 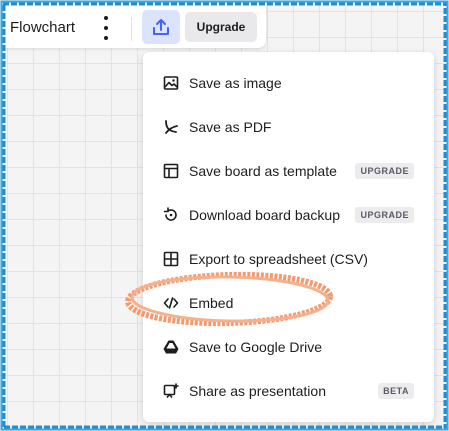 I want to click on menu-item-label: Save as image, so click(x=235, y=83).